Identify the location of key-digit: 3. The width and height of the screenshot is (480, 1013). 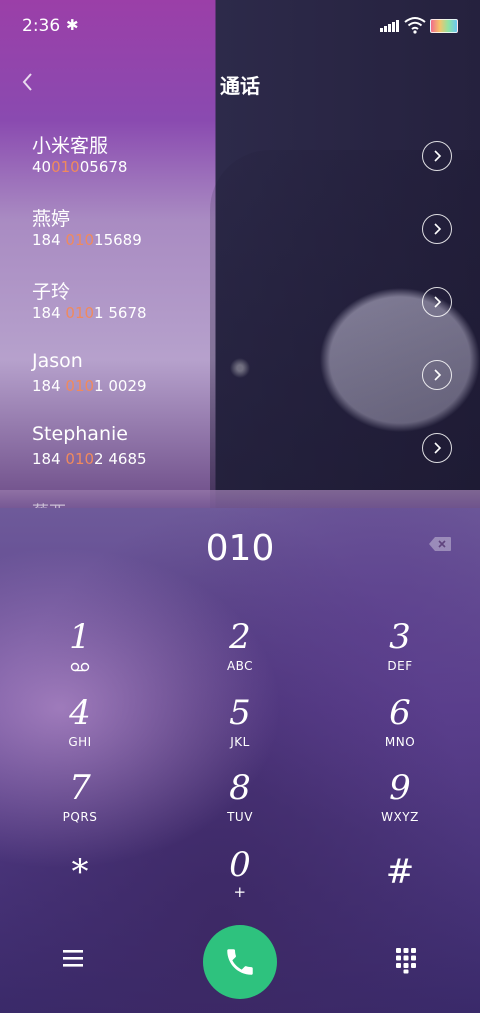
(400, 637).